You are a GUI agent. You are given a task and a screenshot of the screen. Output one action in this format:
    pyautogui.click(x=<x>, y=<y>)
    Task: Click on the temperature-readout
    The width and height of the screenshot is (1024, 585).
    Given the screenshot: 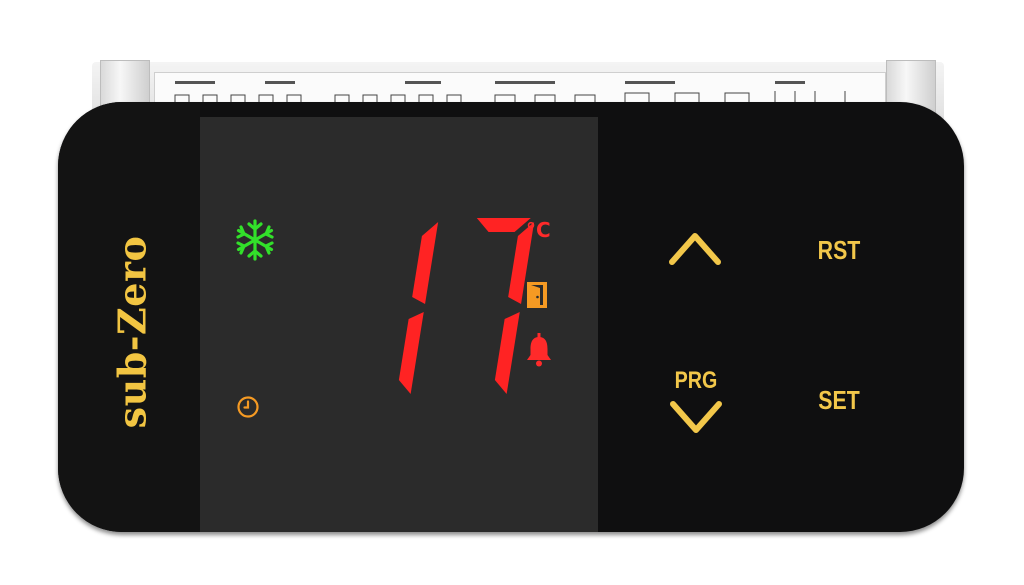 What is the action you would take?
    pyautogui.click(x=466, y=306)
    